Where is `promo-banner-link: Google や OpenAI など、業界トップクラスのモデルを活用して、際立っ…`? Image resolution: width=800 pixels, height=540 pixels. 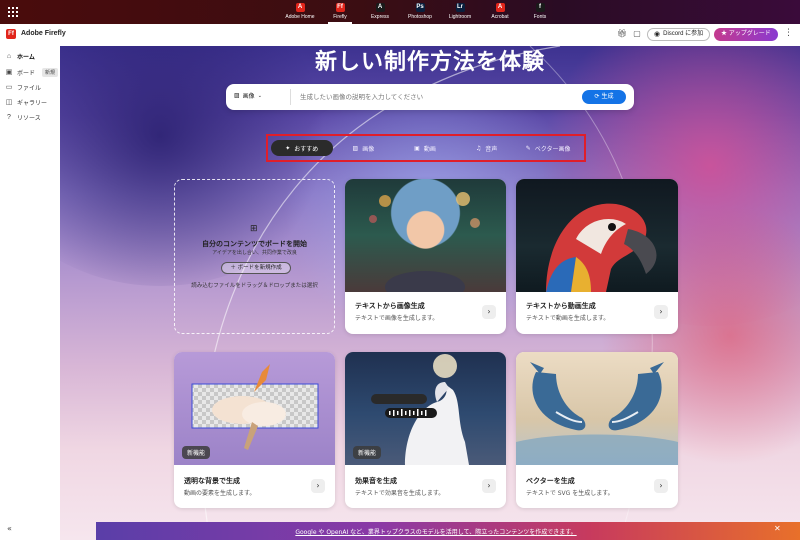 promo-banner-link: Google や OpenAI など、業界トップクラスのモデルを活用して、際立っ… is located at coordinates (436, 531).